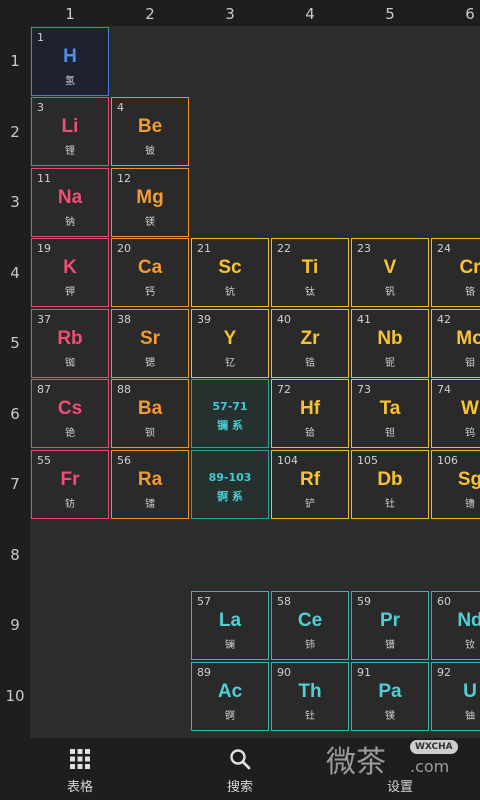  What do you see at coordinates (399, 787) in the screenshot?
I see `nav-settings-label: 设置` at bounding box center [399, 787].